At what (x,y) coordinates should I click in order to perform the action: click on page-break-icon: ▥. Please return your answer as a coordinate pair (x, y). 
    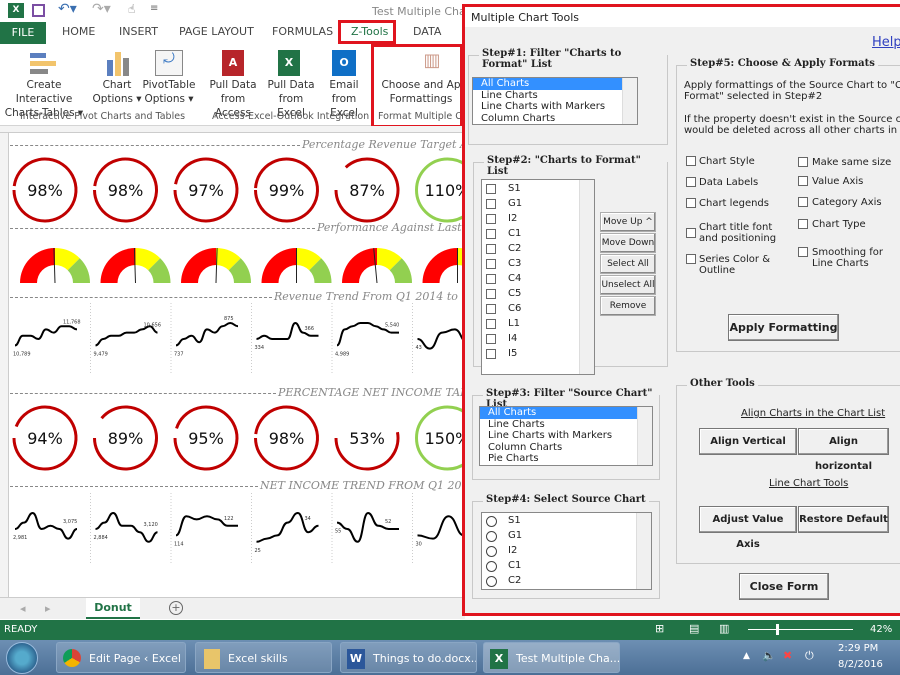
    Looking at the image, I should click on (724, 628).